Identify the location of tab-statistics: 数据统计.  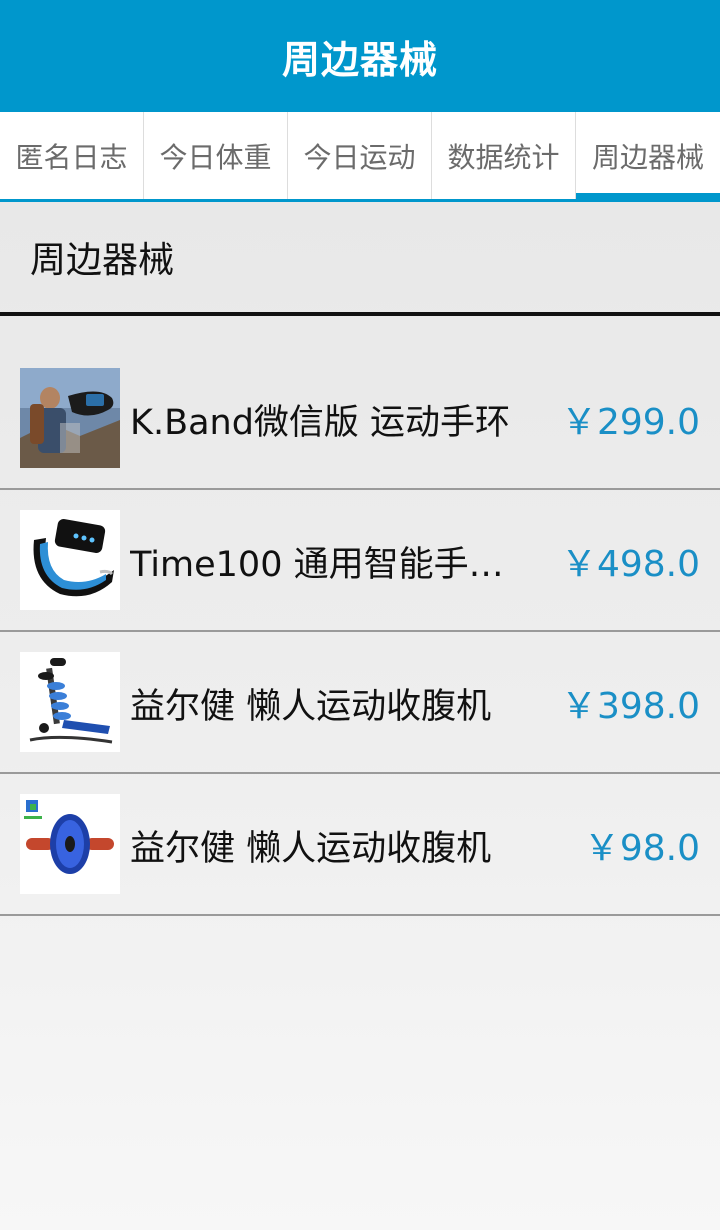
(504, 155).